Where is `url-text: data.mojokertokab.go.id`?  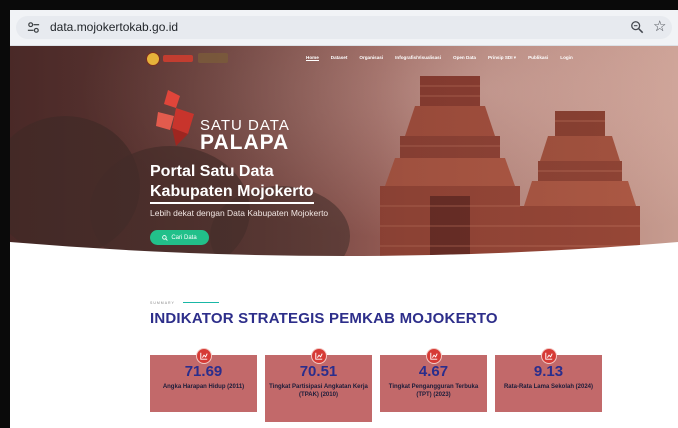
url-text: data.mojokertokab.go.id is located at coordinates (114, 27).